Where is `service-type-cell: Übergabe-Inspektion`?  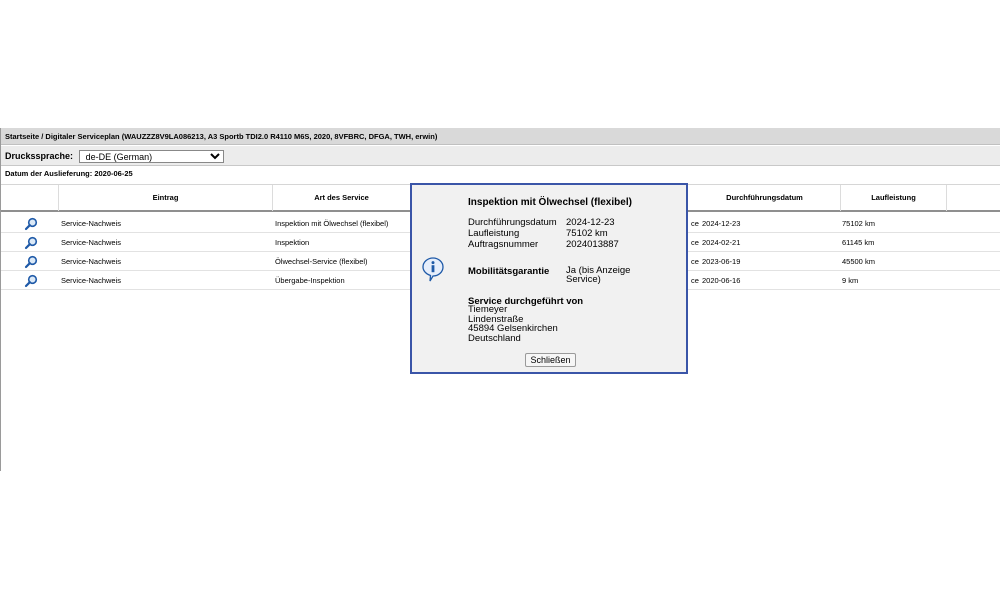
service-type-cell: Übergabe-Inspektion is located at coordinates (310, 280).